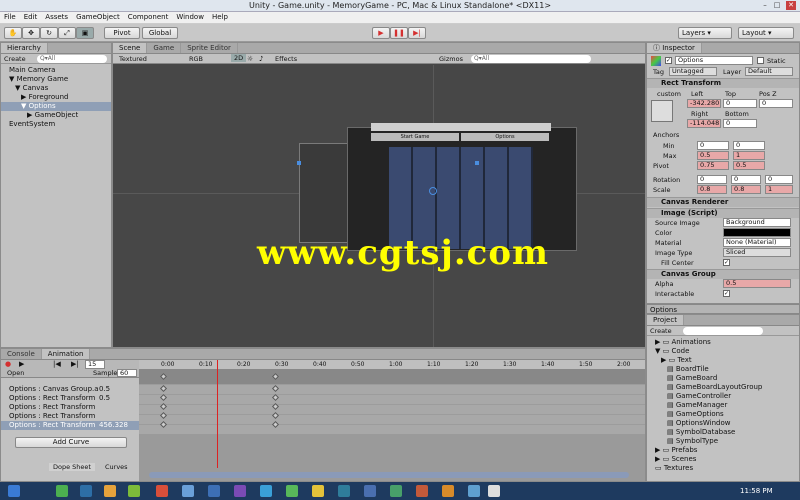 This screenshot has height=500, width=800. Describe the element at coordinates (70, 398) in the screenshot. I see `animation-property-row: Options : Rect Transform 0.5` at that location.